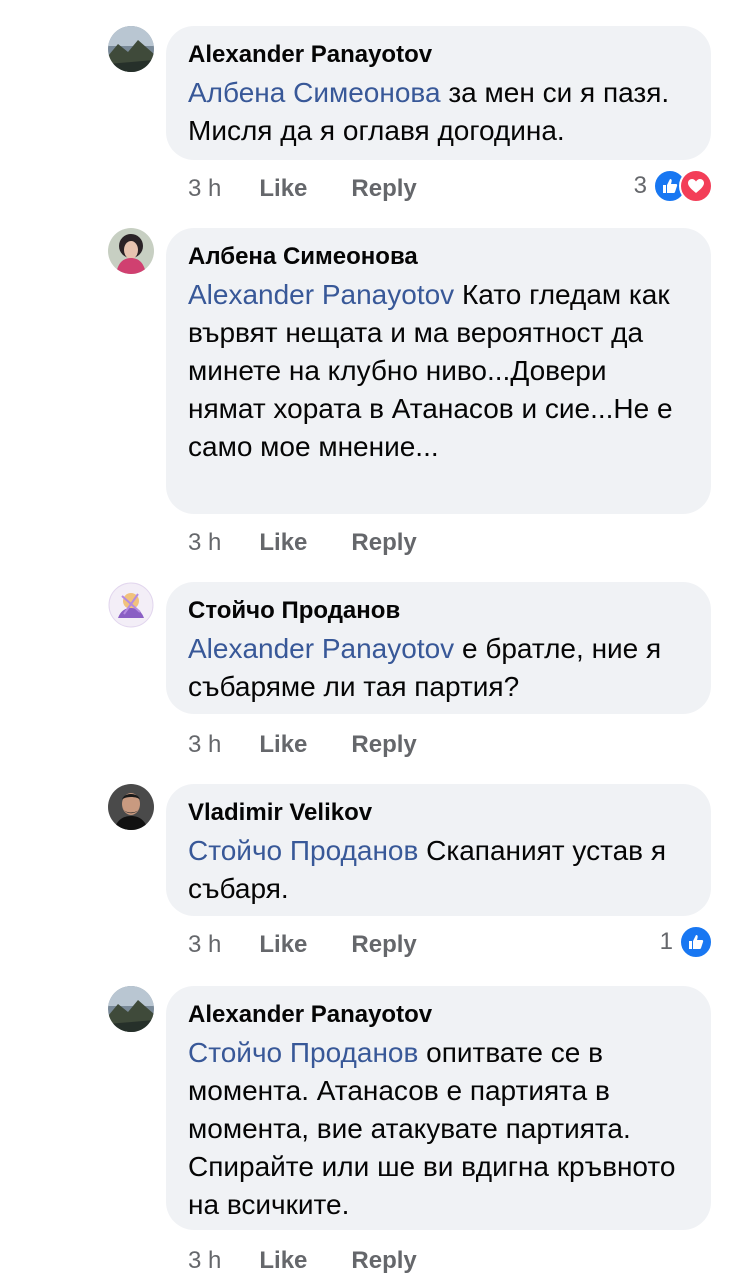 The height and width of the screenshot is (1280, 735). I want to click on reaction-count: 1, so click(666, 941).